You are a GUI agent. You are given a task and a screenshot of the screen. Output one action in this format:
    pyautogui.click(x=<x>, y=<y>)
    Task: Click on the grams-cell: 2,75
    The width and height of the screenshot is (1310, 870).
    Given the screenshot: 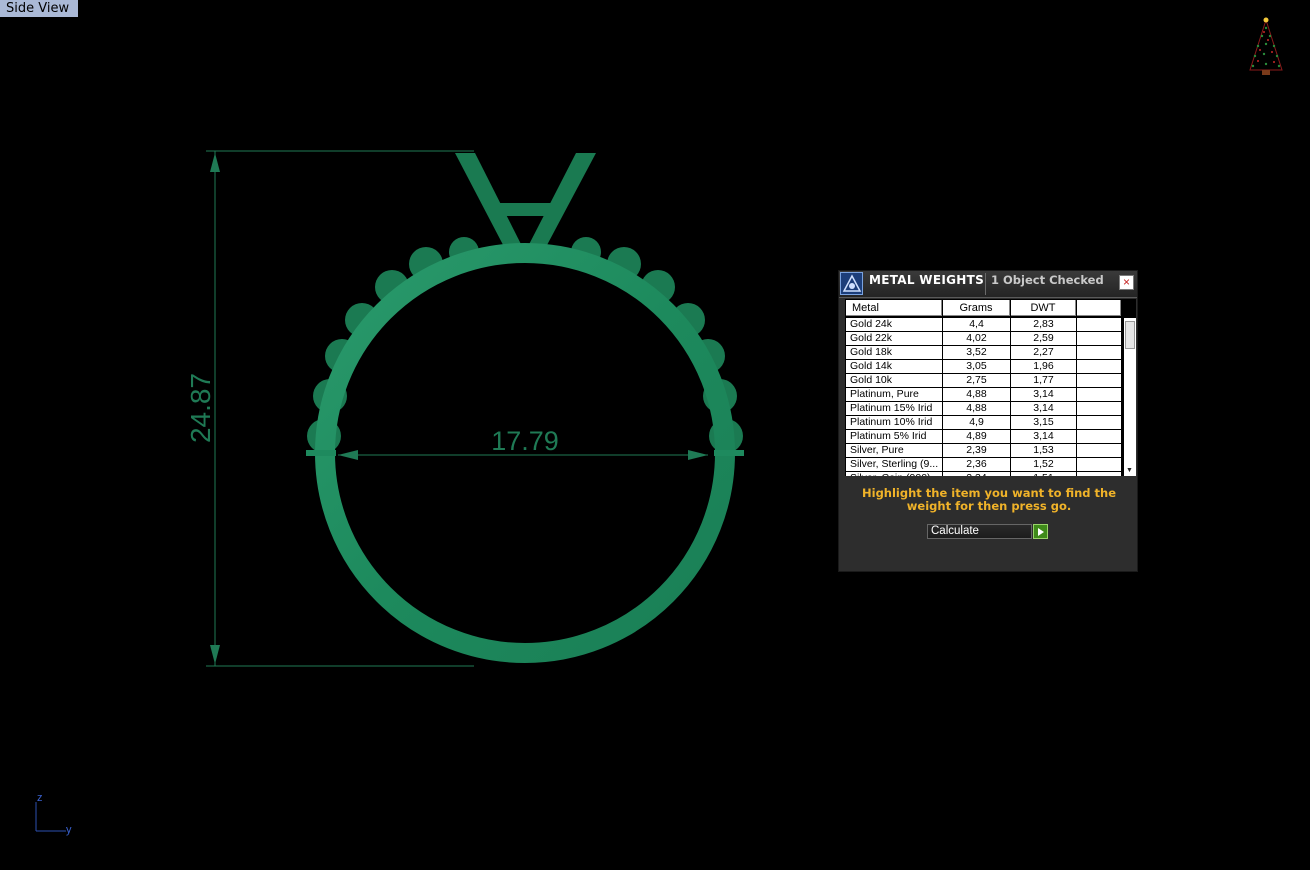 What is the action you would take?
    pyautogui.click(x=976, y=380)
    